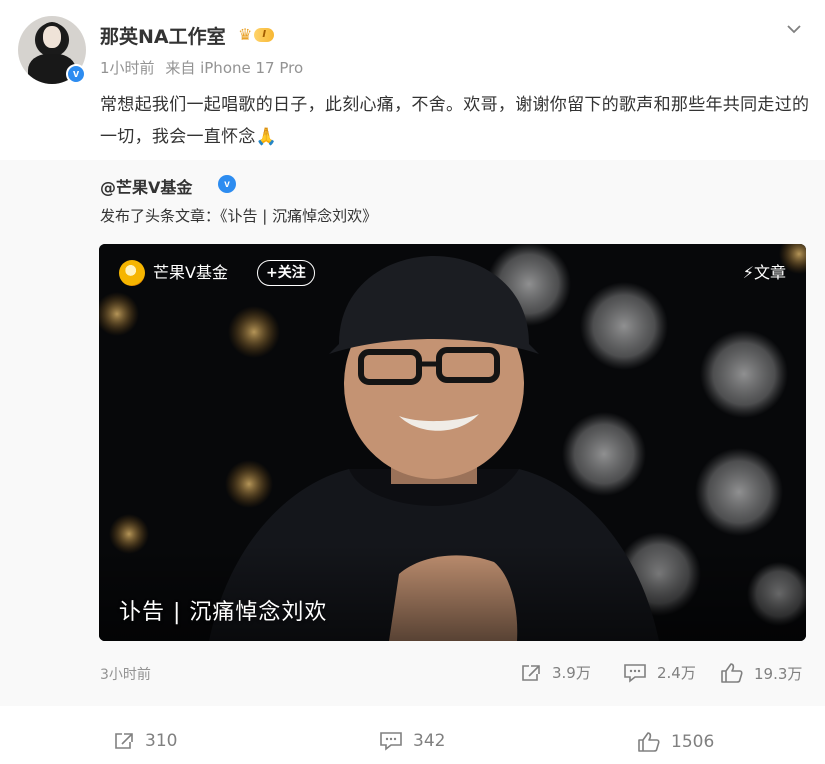  What do you see at coordinates (190, 273) in the screenshot?
I see `card-author-name: 芒果V基金` at bounding box center [190, 273].